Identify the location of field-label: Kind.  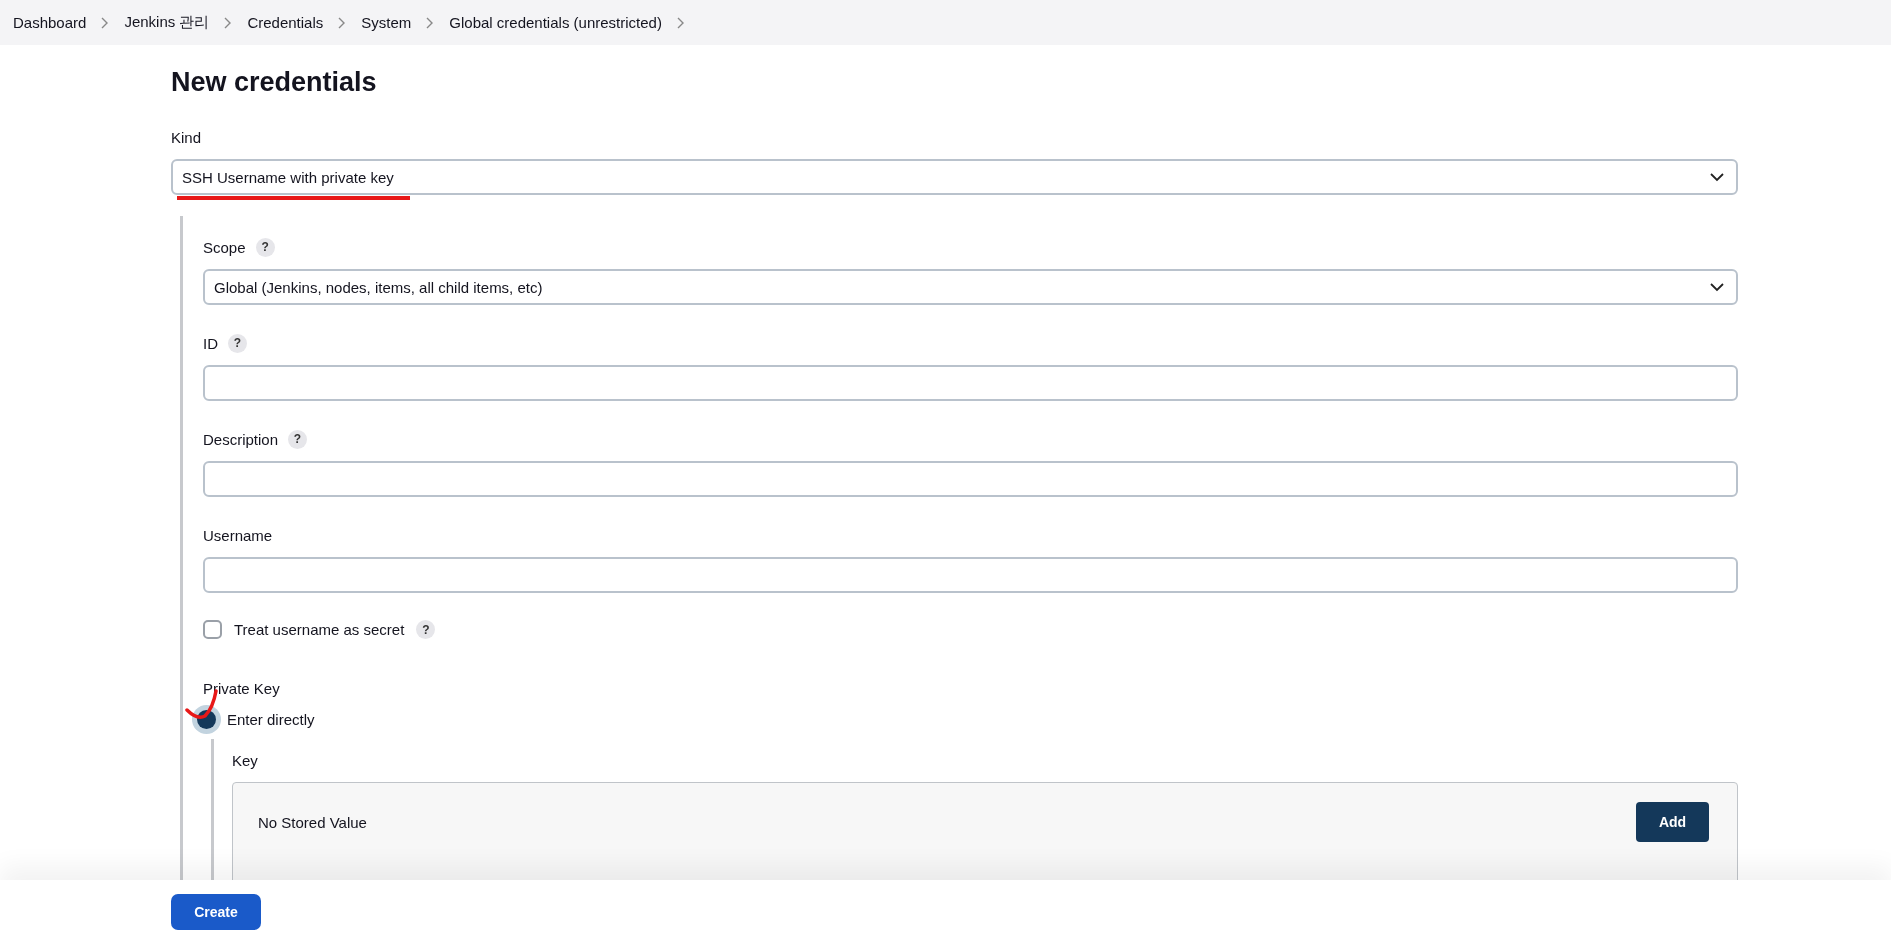
(186, 137).